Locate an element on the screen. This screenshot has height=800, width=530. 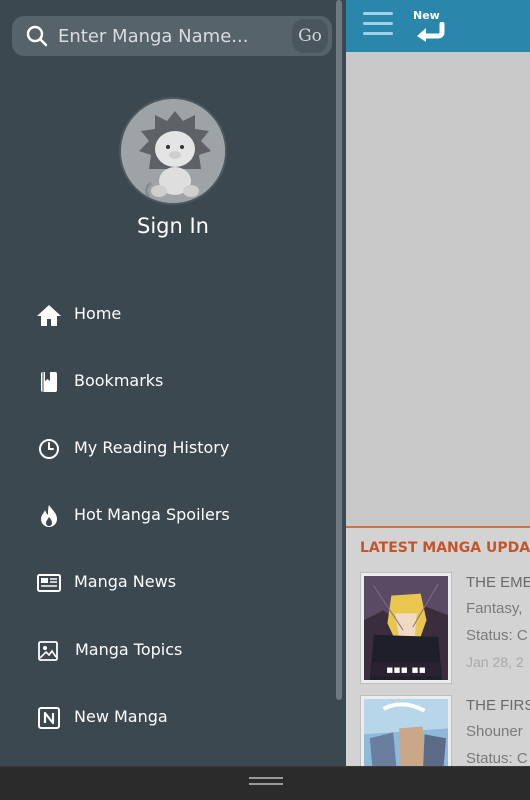
bottom-bar is located at coordinates (265, 783).